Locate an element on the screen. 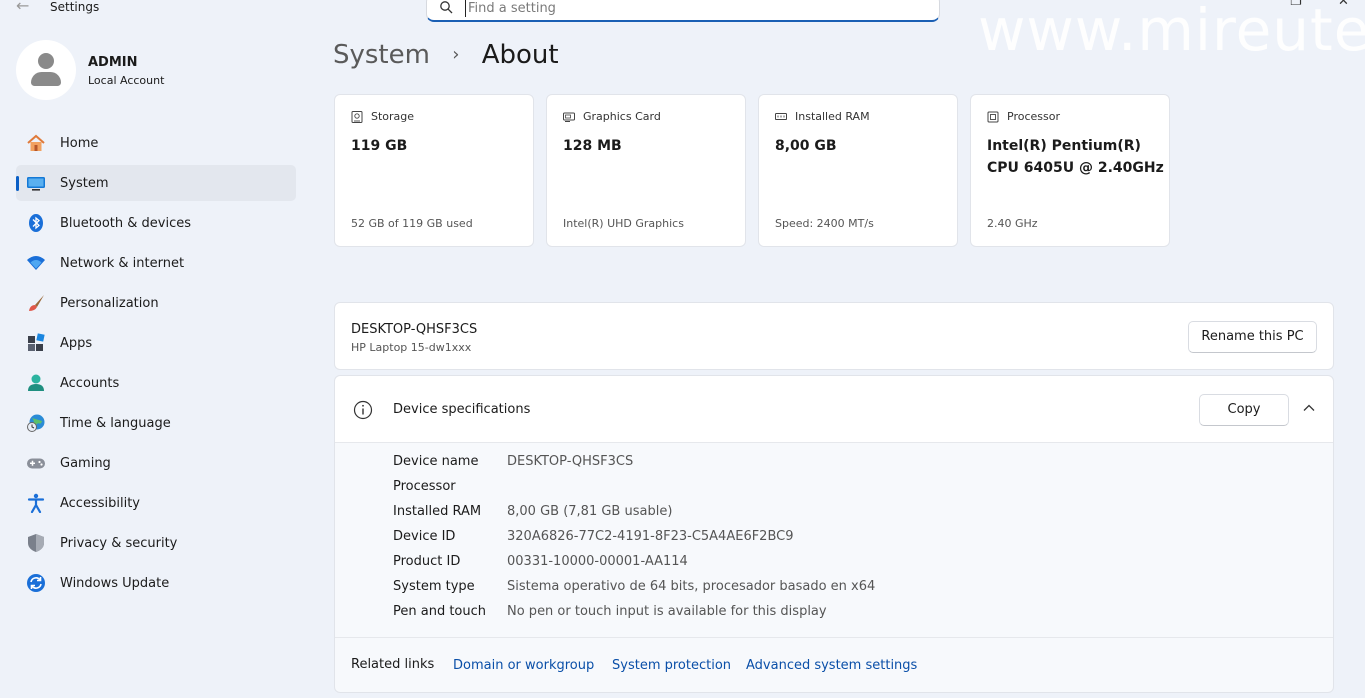  search-box is located at coordinates (683, 11).